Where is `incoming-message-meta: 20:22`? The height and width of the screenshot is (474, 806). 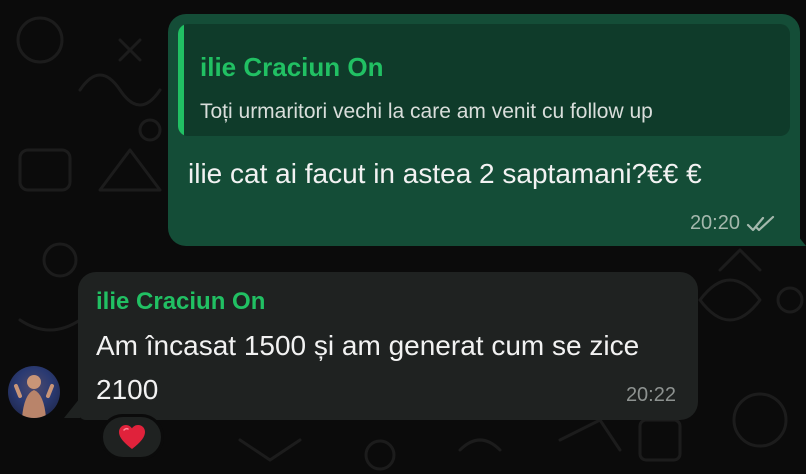
incoming-message-meta: 20:22 is located at coordinates (651, 395).